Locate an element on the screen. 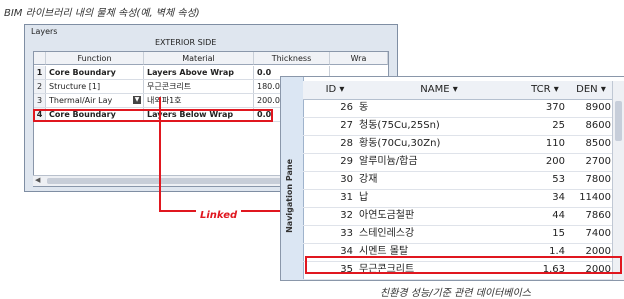 The height and width of the screenshot is (299, 624). cell-name: 청동(75Cu,25Sn) is located at coordinates (399, 125).